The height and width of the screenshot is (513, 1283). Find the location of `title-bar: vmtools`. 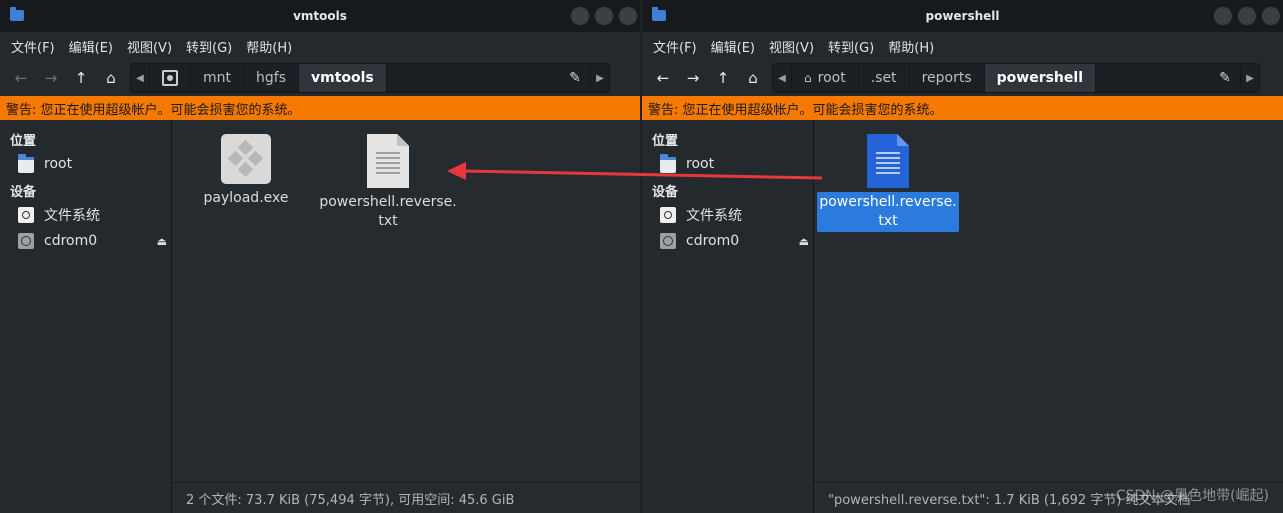

title-bar: vmtools is located at coordinates (320, 16).